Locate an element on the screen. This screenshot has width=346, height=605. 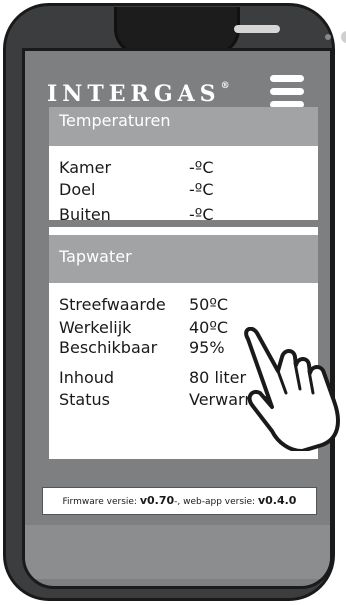
row-label: Werkelijk is located at coordinates (95, 327).